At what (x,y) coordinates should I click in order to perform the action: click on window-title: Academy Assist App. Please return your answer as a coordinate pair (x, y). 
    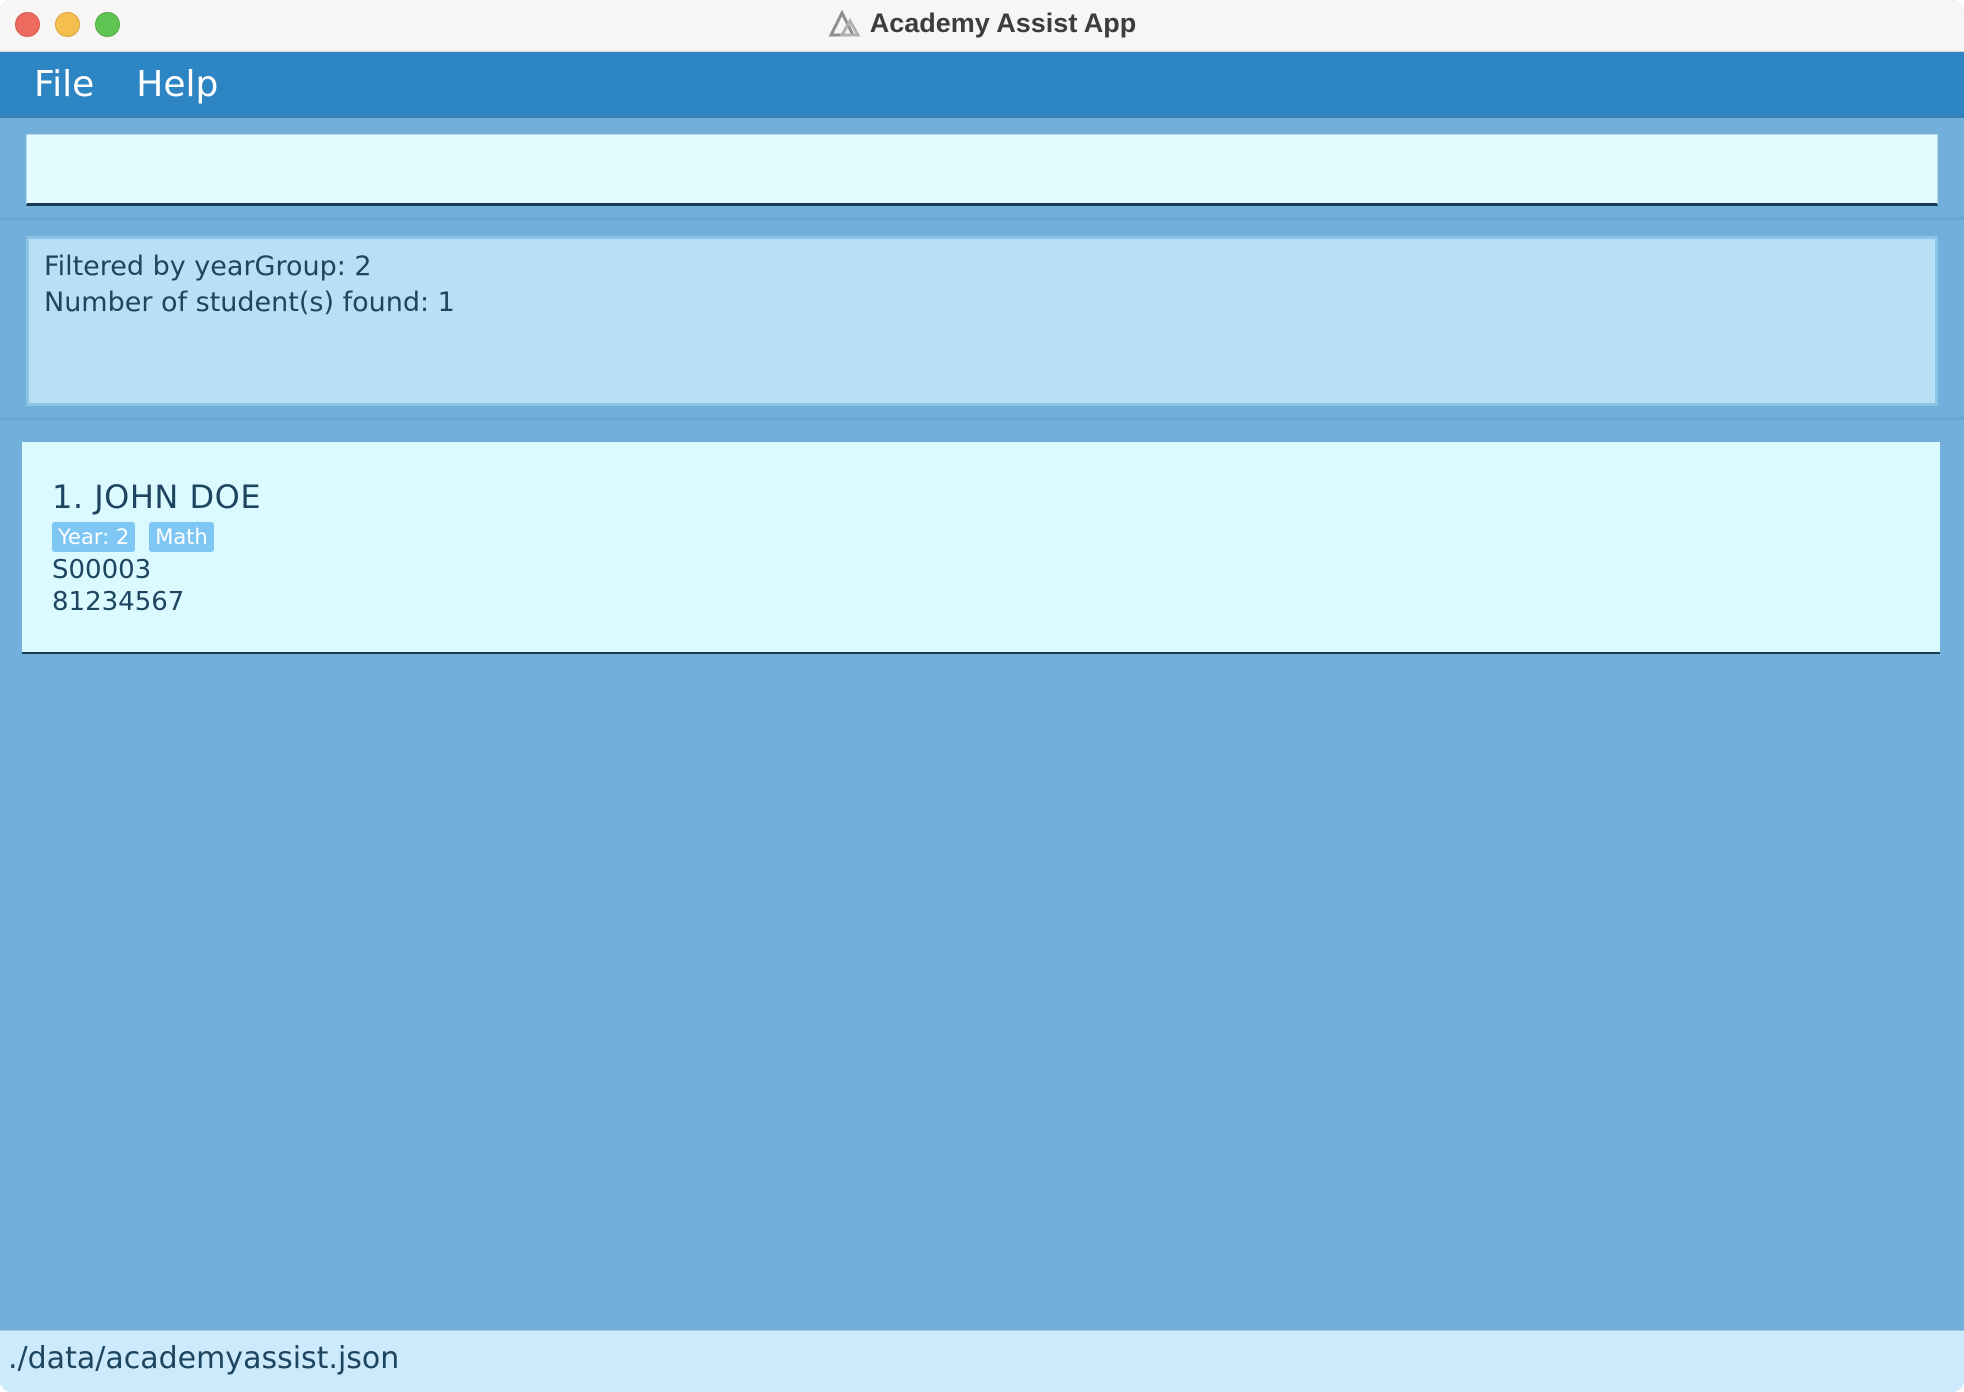
    Looking at the image, I should click on (1003, 22).